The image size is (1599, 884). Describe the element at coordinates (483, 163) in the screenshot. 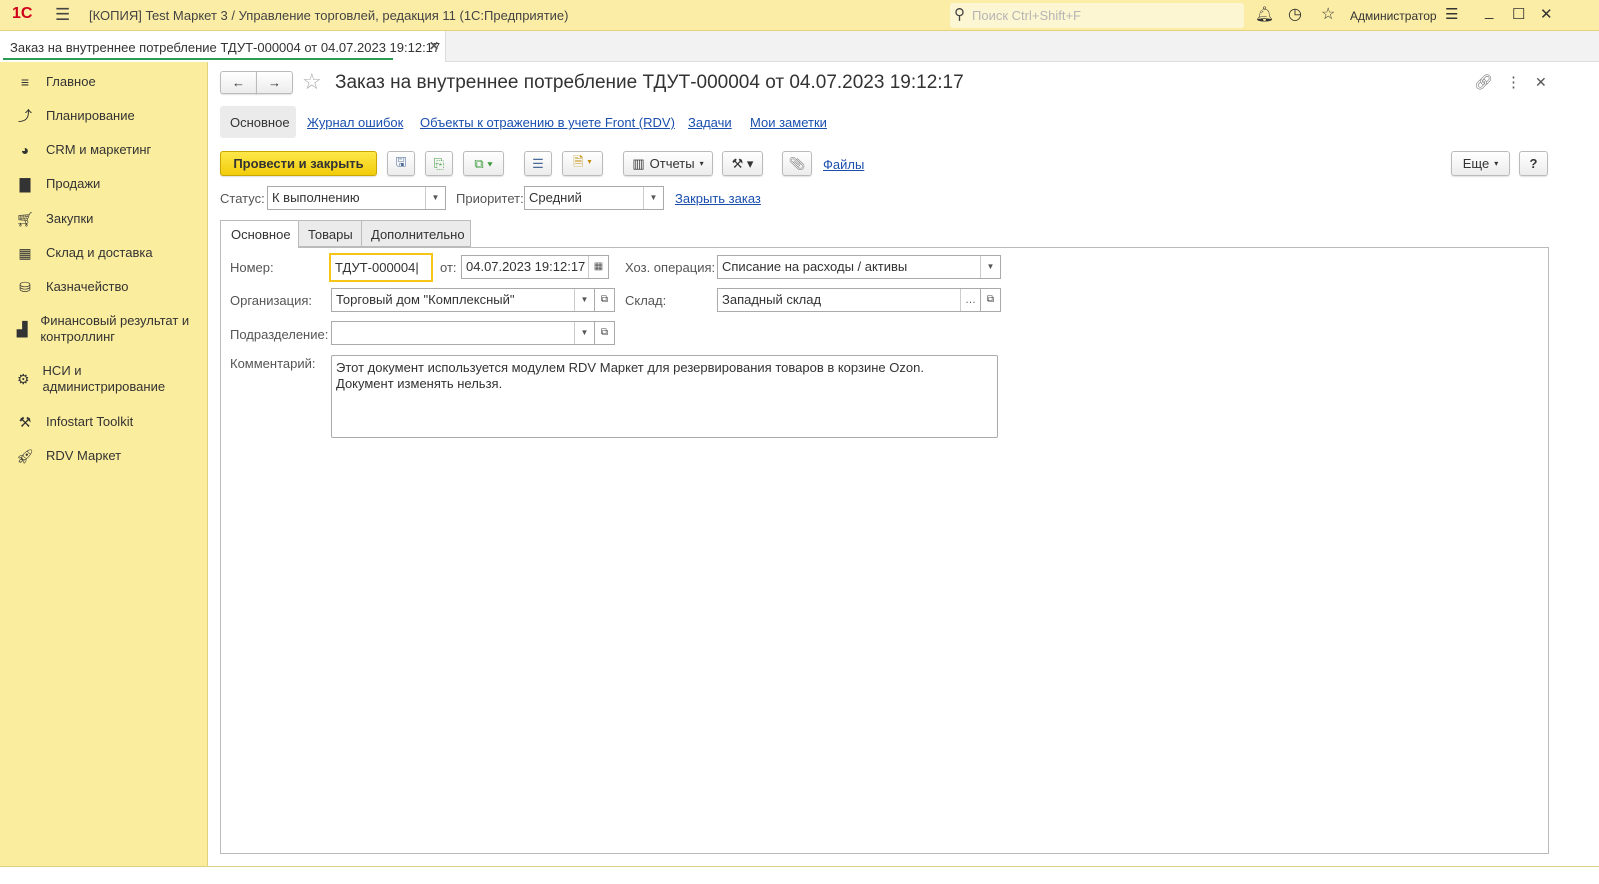

I see `create-based-on-button: ⧉ ▾` at that location.